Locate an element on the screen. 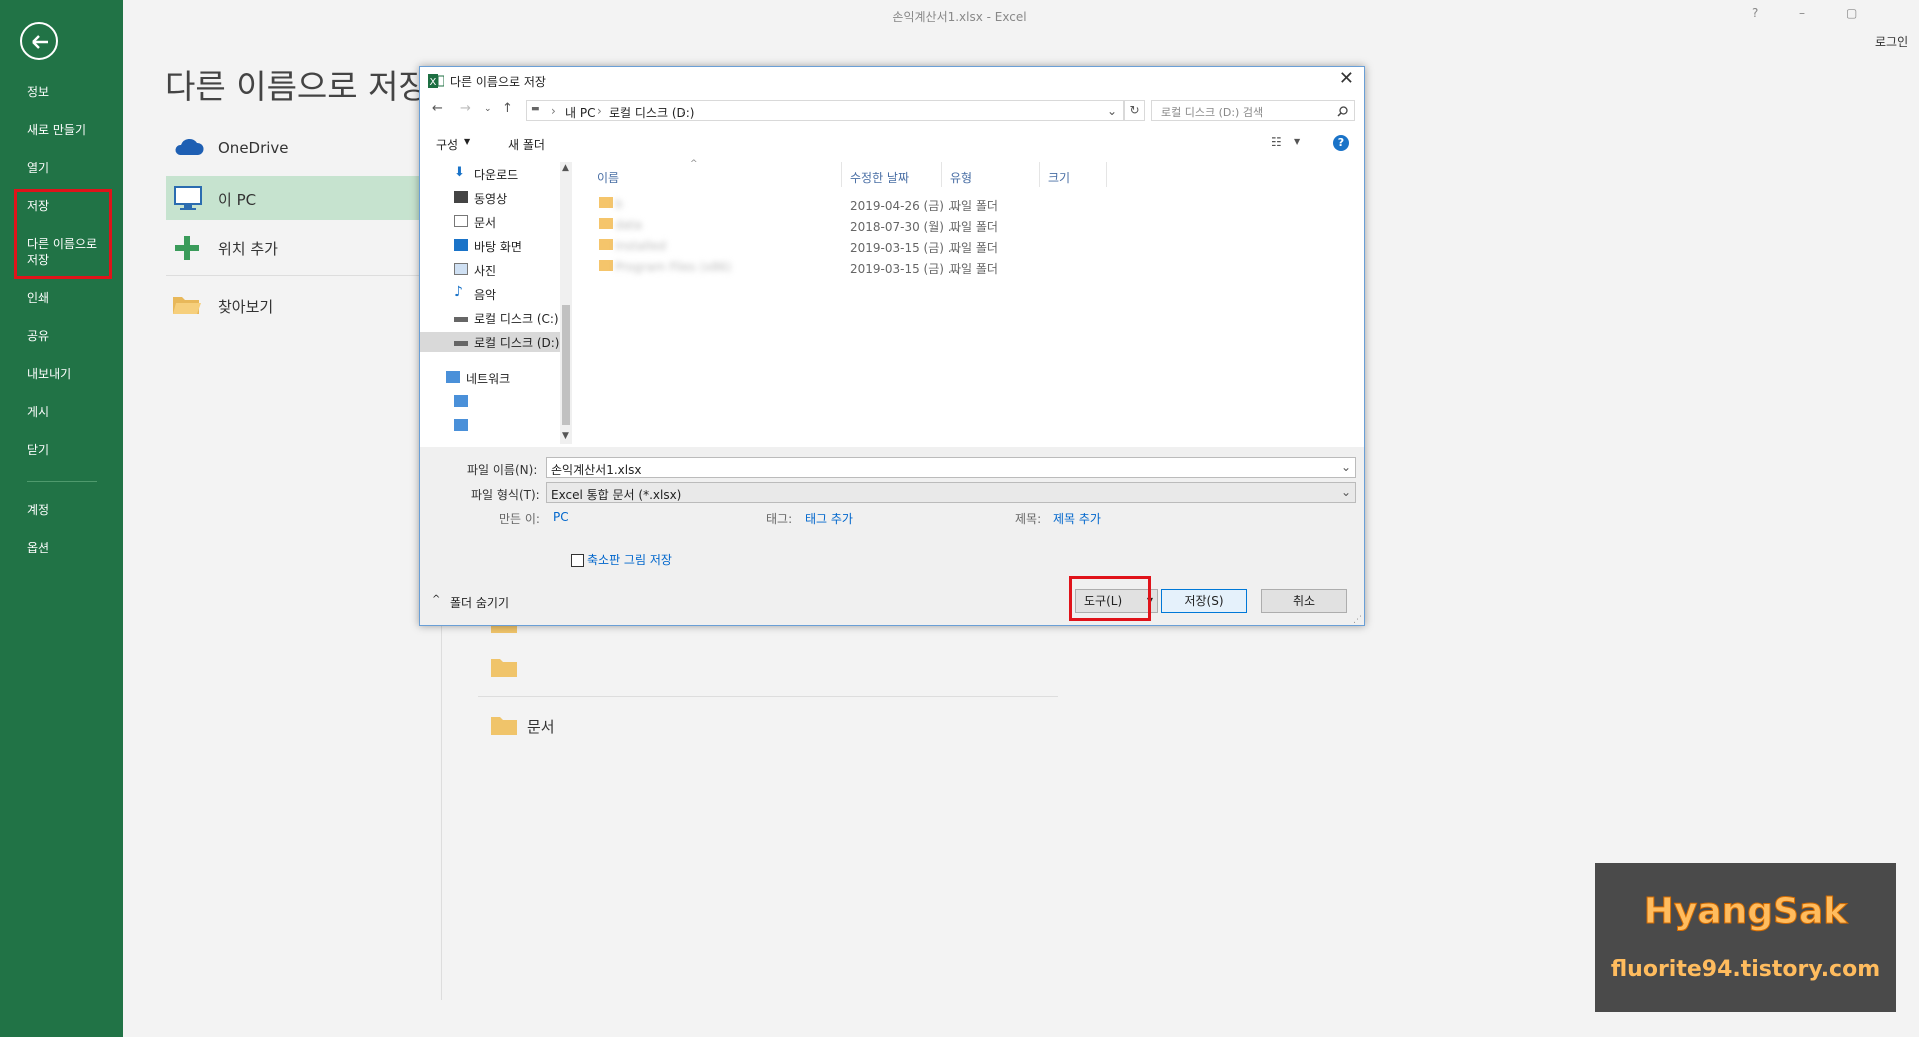 This screenshot has width=1919, height=1037. address-dropdown-icon: ⌄ is located at coordinates (1112, 111).